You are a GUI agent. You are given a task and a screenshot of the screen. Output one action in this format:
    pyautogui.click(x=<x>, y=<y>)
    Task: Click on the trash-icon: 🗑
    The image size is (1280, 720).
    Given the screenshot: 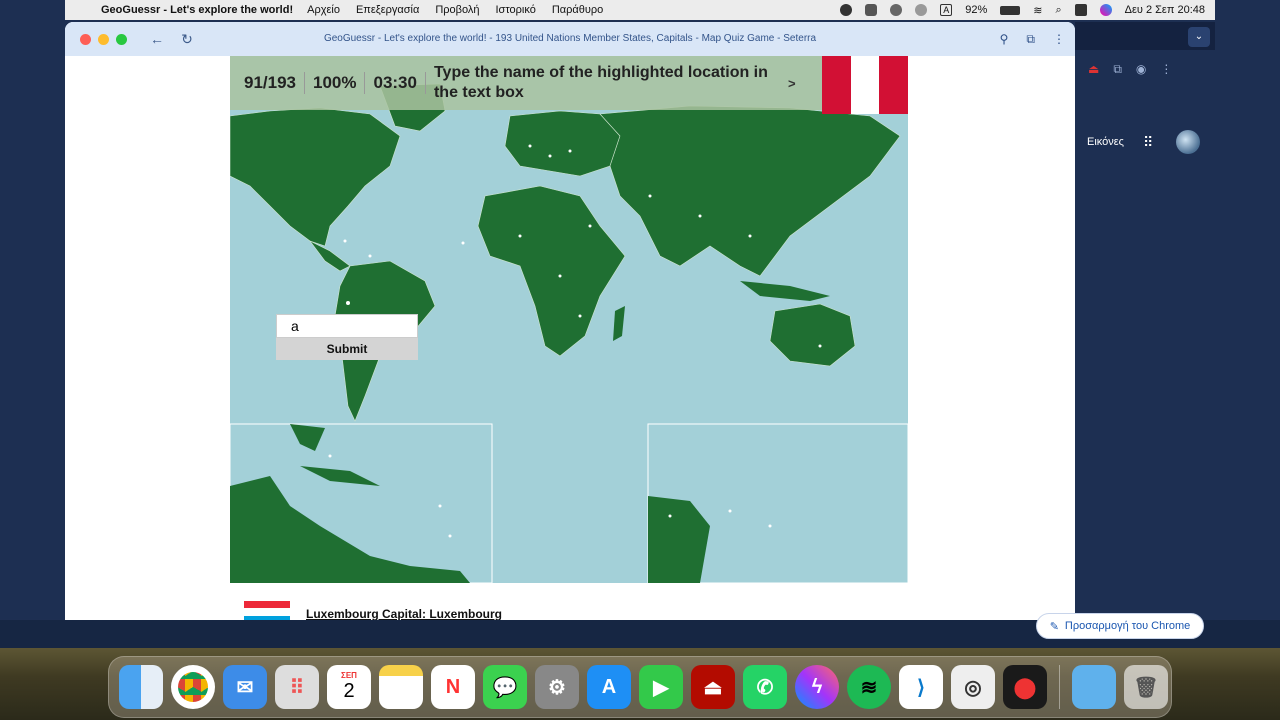 What is the action you would take?
    pyautogui.click(x=1146, y=687)
    